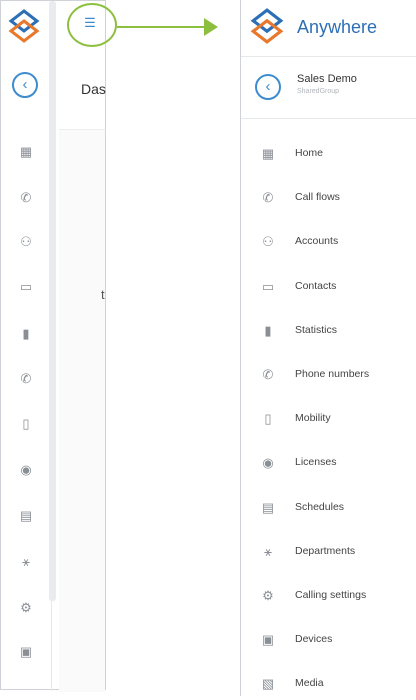 This screenshot has width=416, height=700. I want to click on nav-item-licenses: ◉ Licenses, so click(328, 464).